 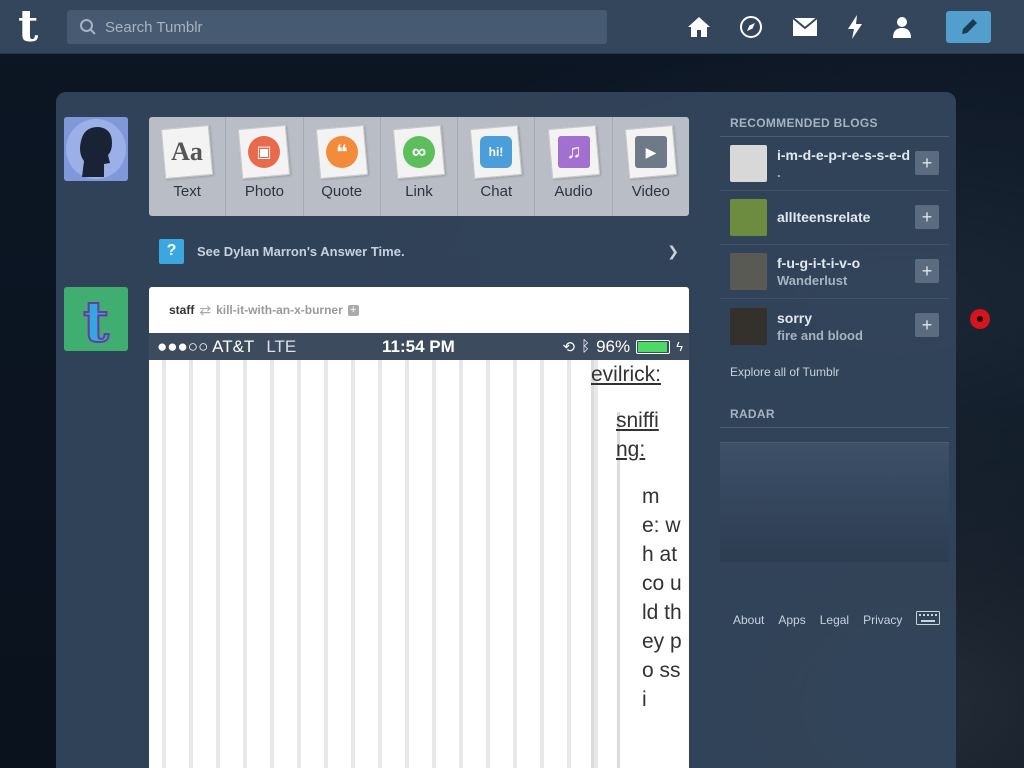 What do you see at coordinates (748, 620) in the screenshot?
I see `about-link: About` at bounding box center [748, 620].